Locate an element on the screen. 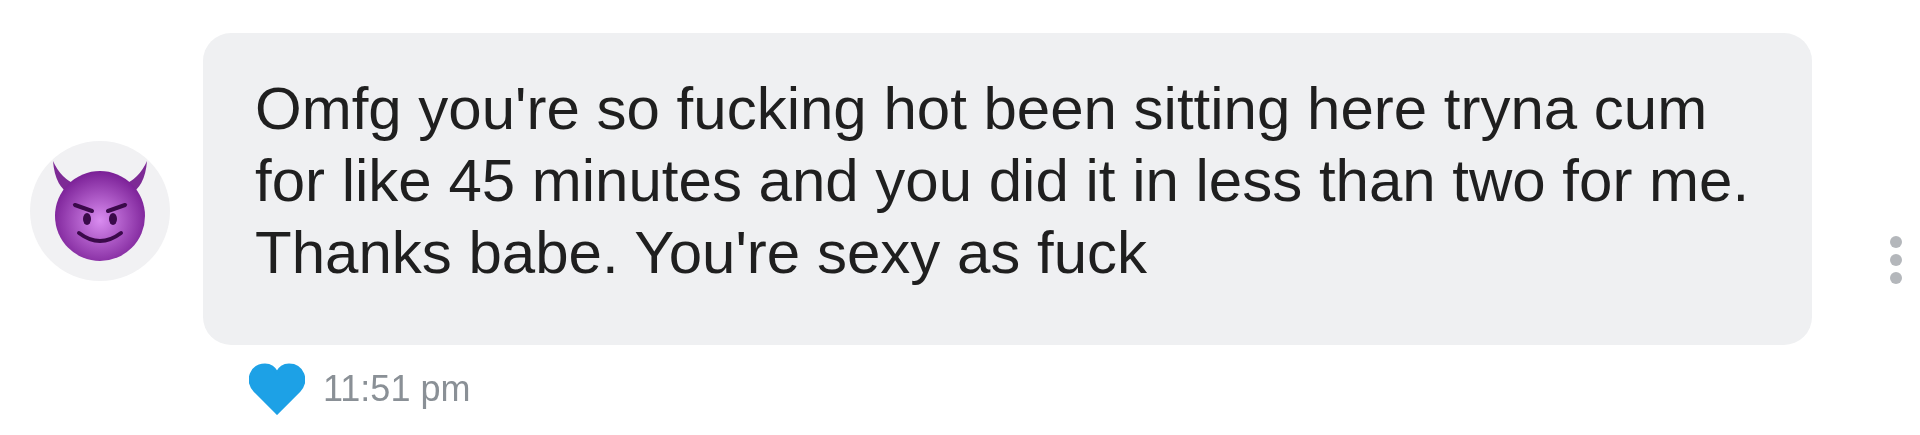 Image resolution: width=1920 pixels, height=435 pixels. more-options-icon is located at coordinates (1896, 260).